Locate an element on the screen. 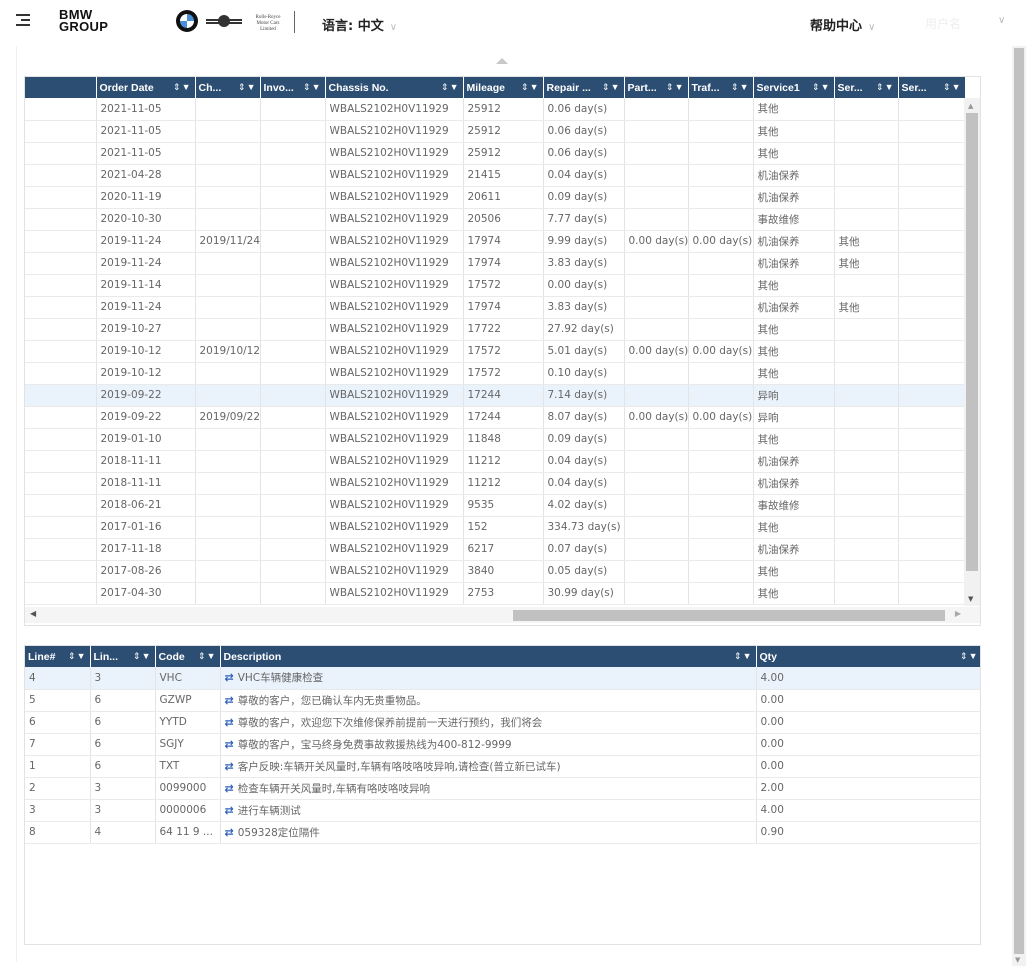 This screenshot has height=966, width=1026. orders-col-header: Service1 ⇕▼ is located at coordinates (794, 87).